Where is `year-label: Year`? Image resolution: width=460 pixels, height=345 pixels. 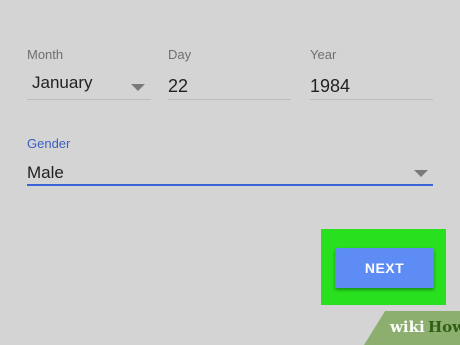
year-label: Year is located at coordinates (323, 54).